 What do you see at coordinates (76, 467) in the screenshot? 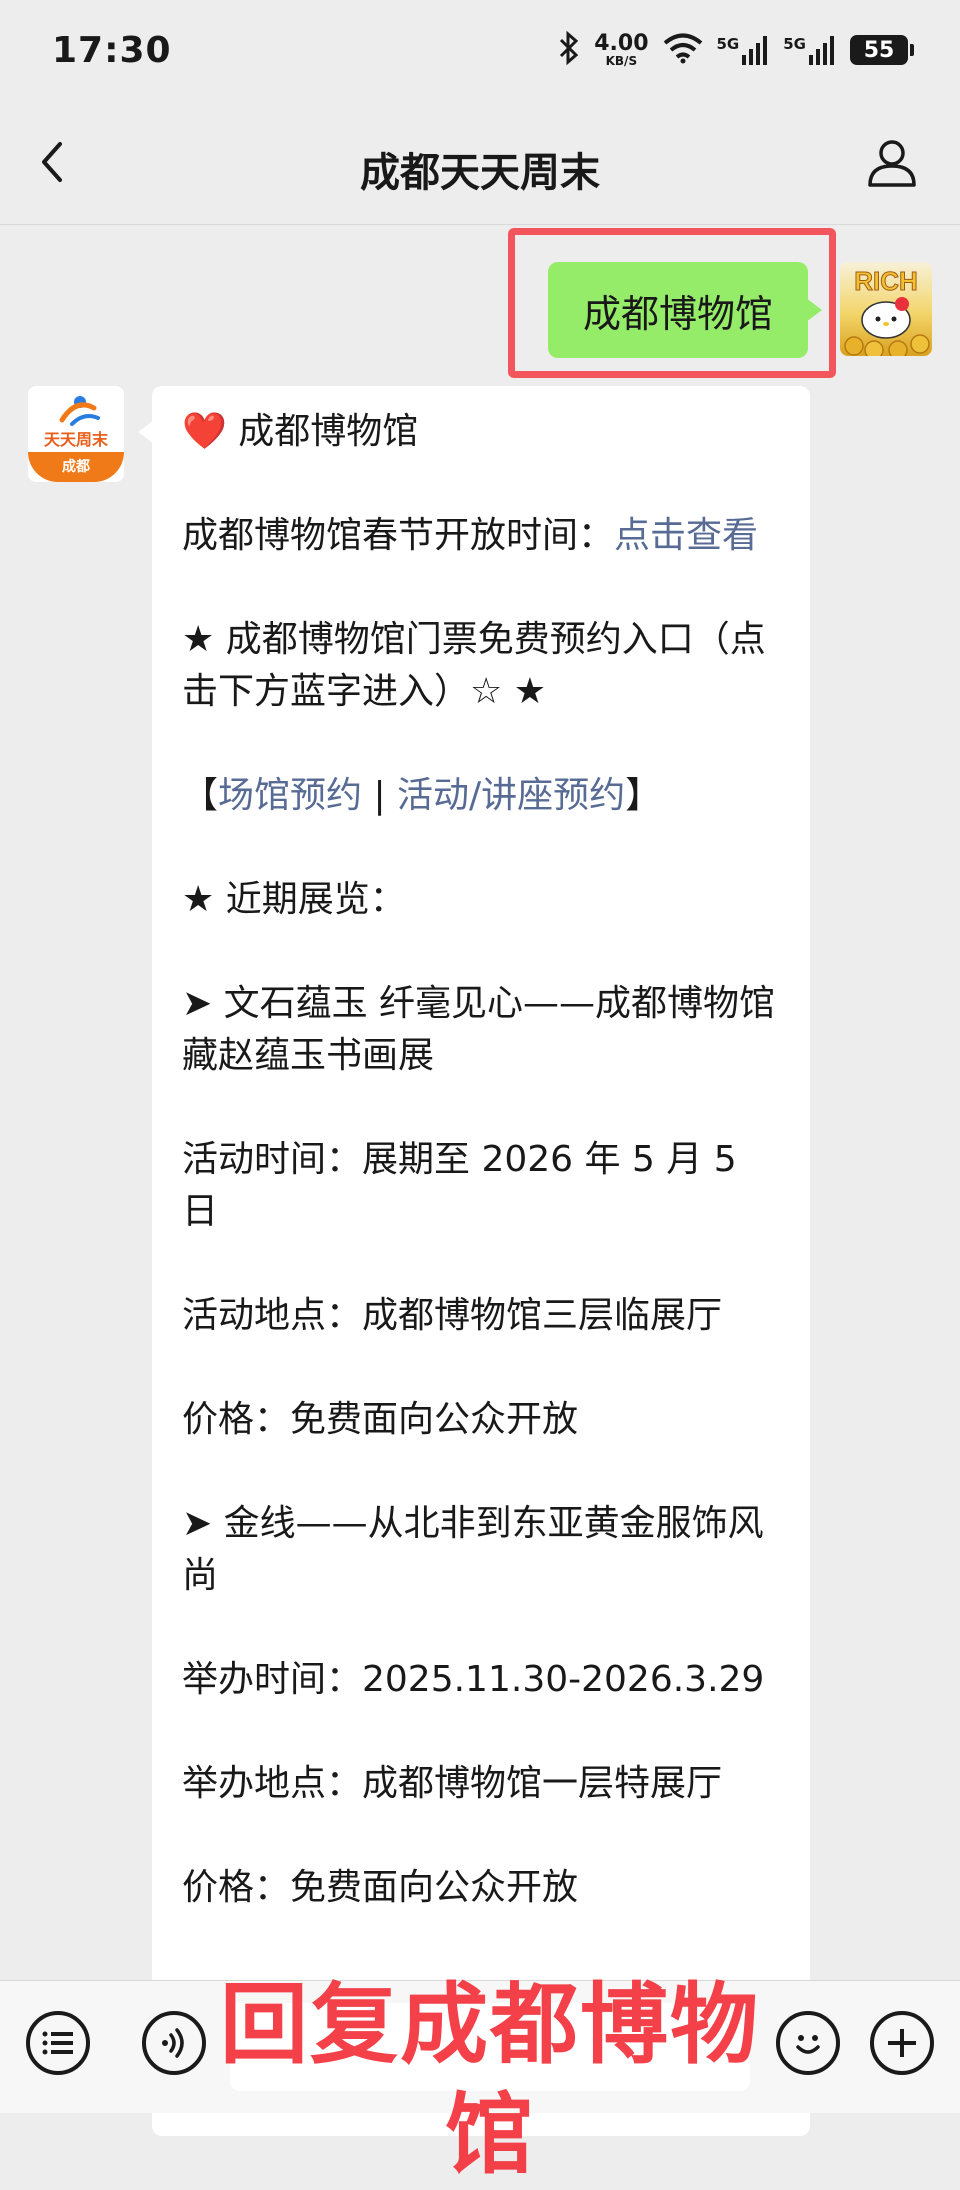
I see `logo-city: 成都` at bounding box center [76, 467].